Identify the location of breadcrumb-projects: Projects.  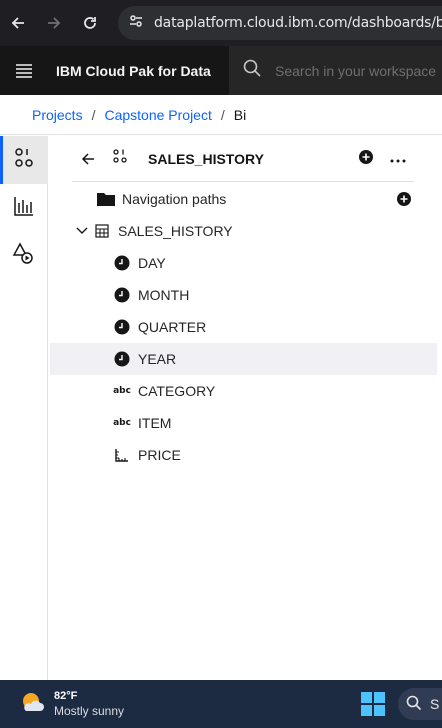
(57, 115).